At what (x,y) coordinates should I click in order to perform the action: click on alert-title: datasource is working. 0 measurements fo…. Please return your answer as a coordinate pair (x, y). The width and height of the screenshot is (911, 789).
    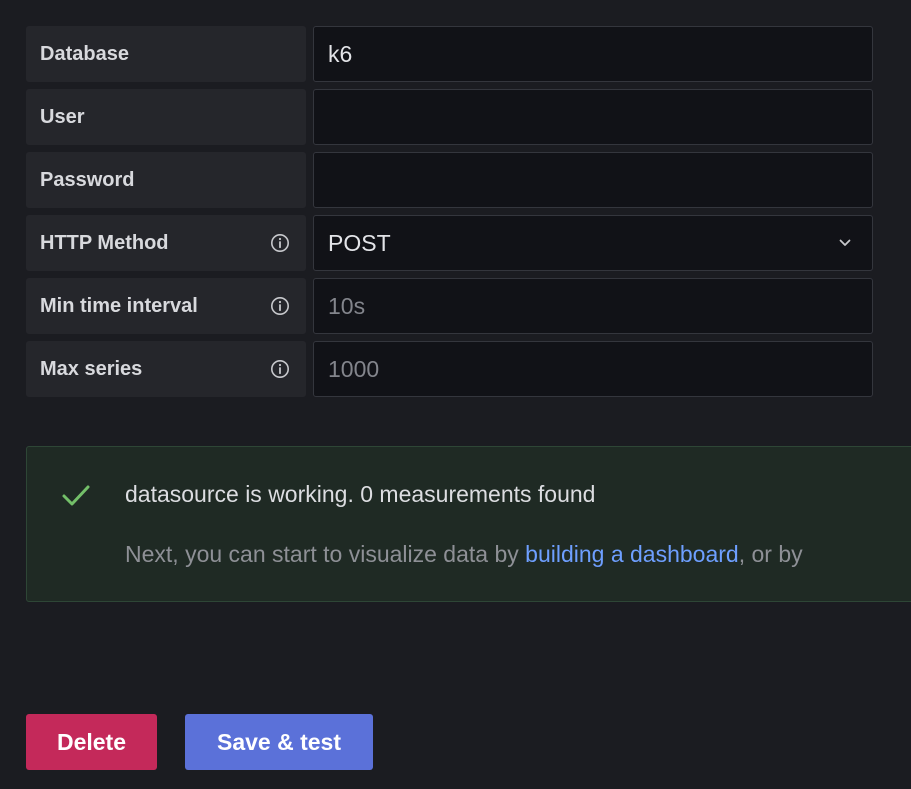
    Looking at the image, I should click on (360, 494).